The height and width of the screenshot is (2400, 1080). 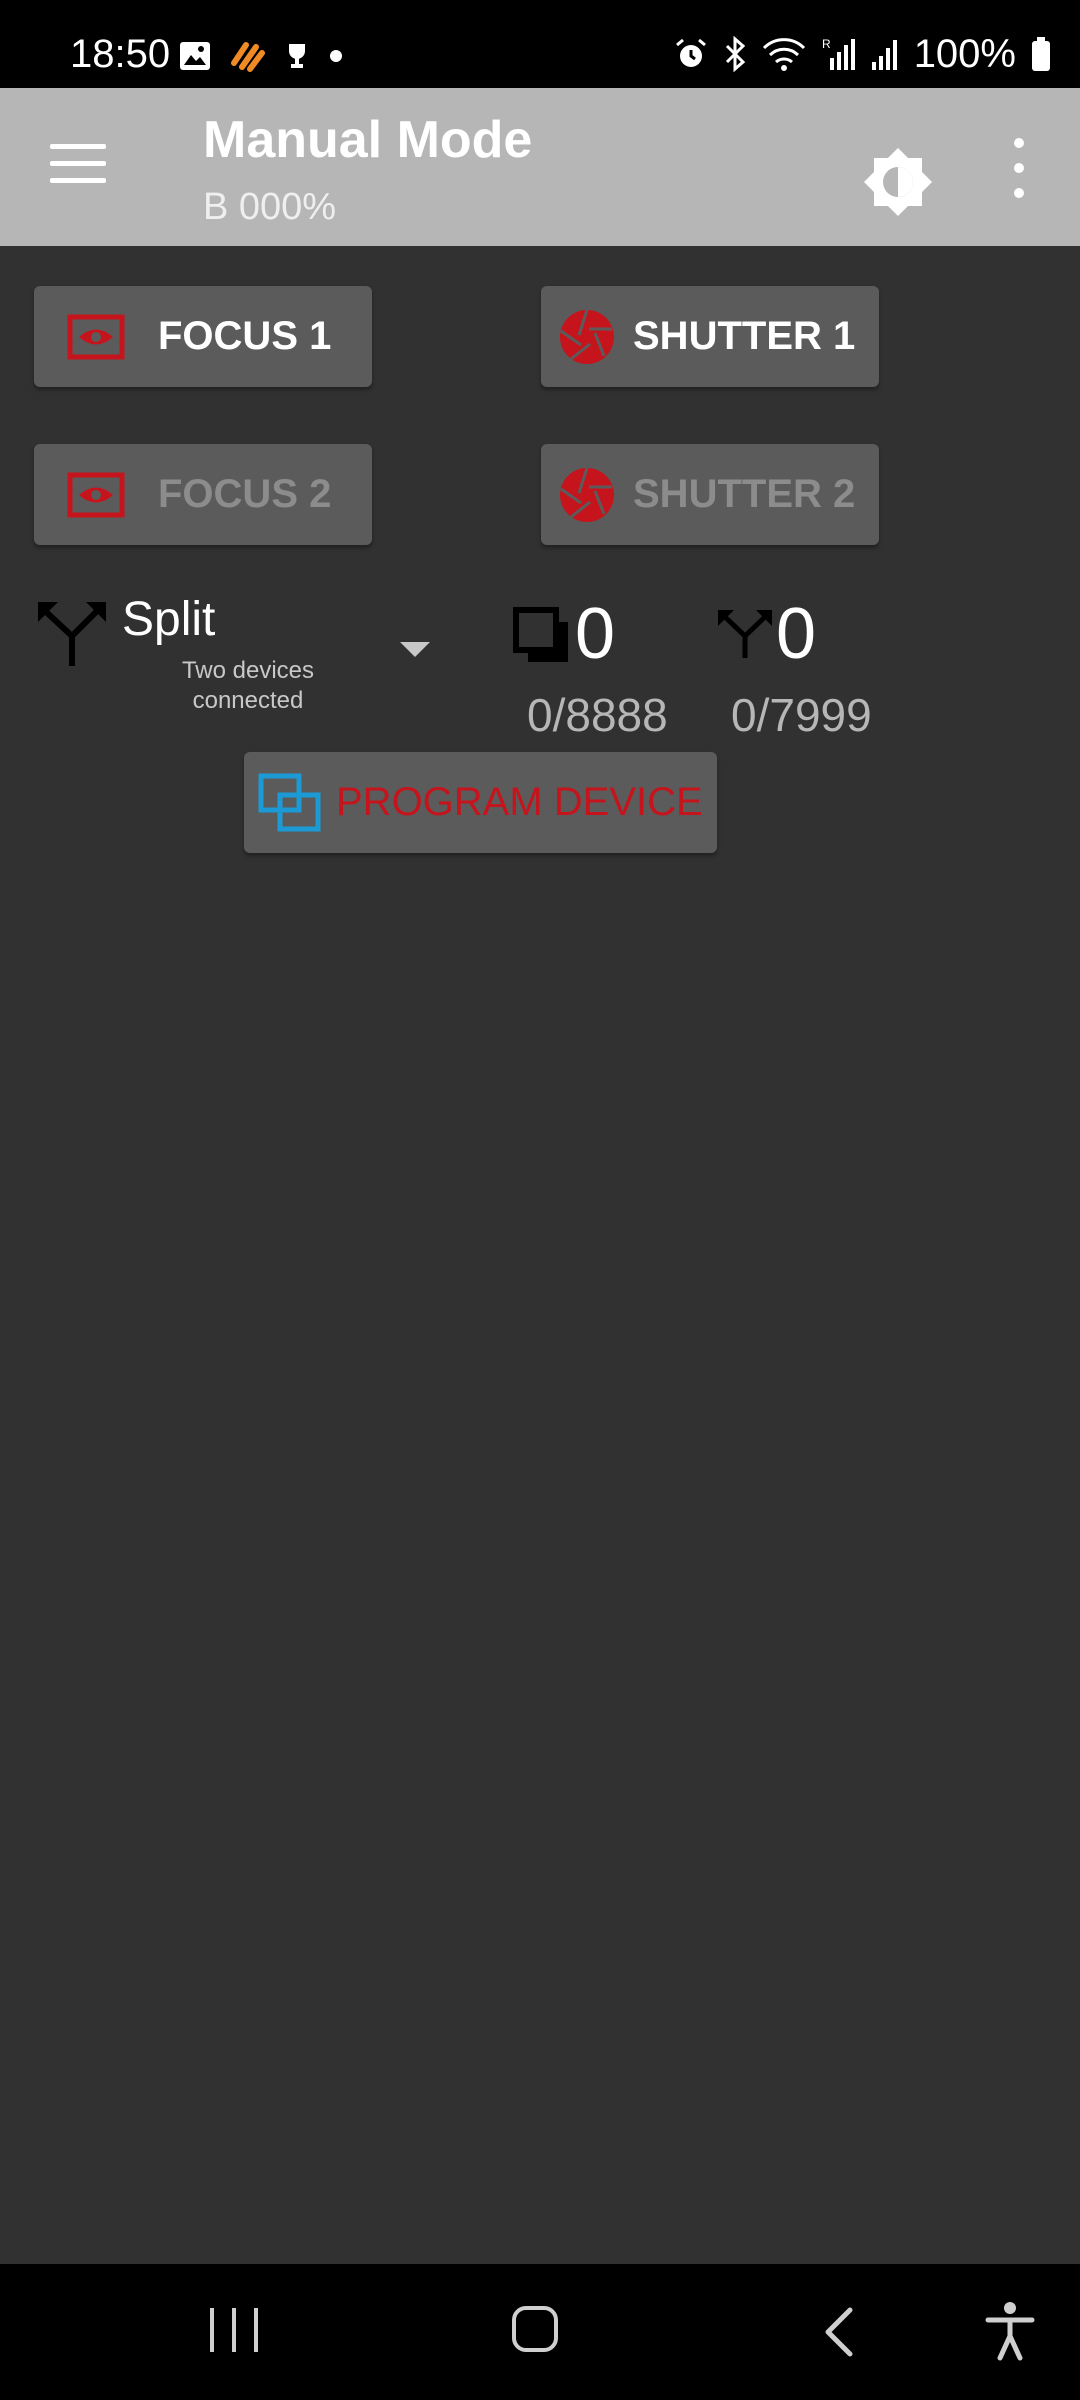 I want to click on signal-icon, so click(x=884, y=55).